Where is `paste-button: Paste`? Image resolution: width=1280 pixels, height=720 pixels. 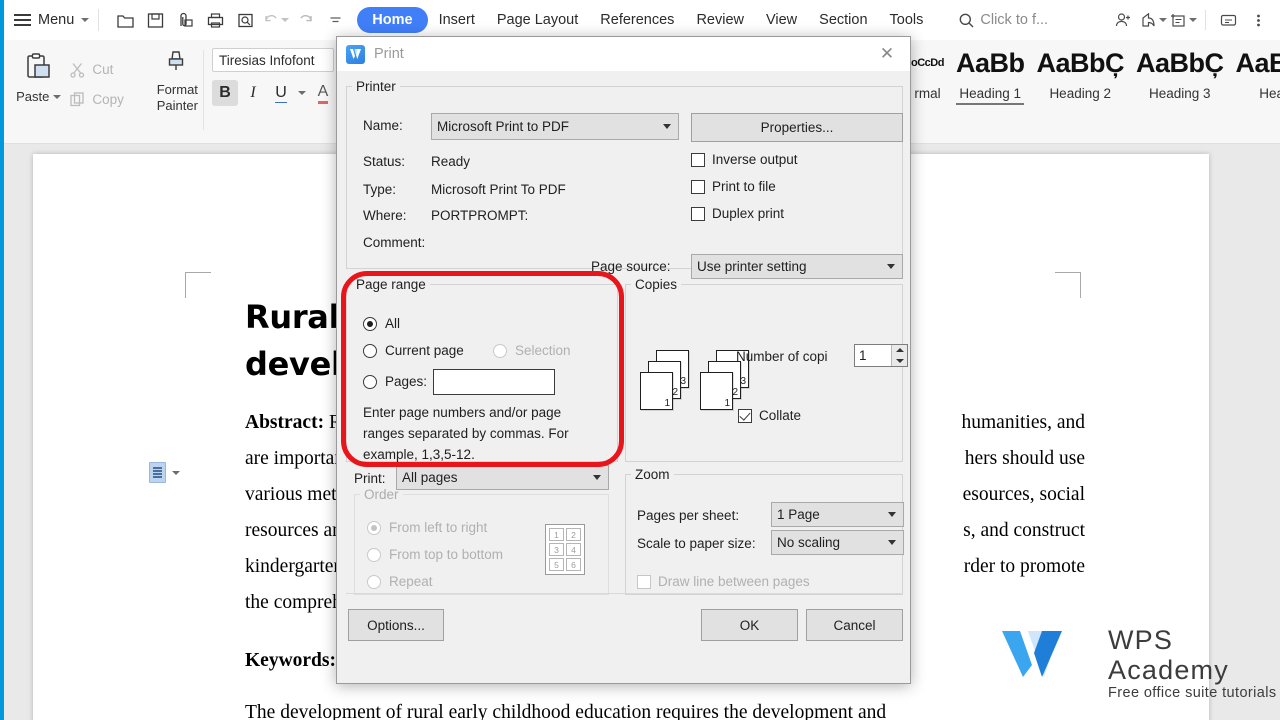
paste-button: Paste is located at coordinates (38, 91).